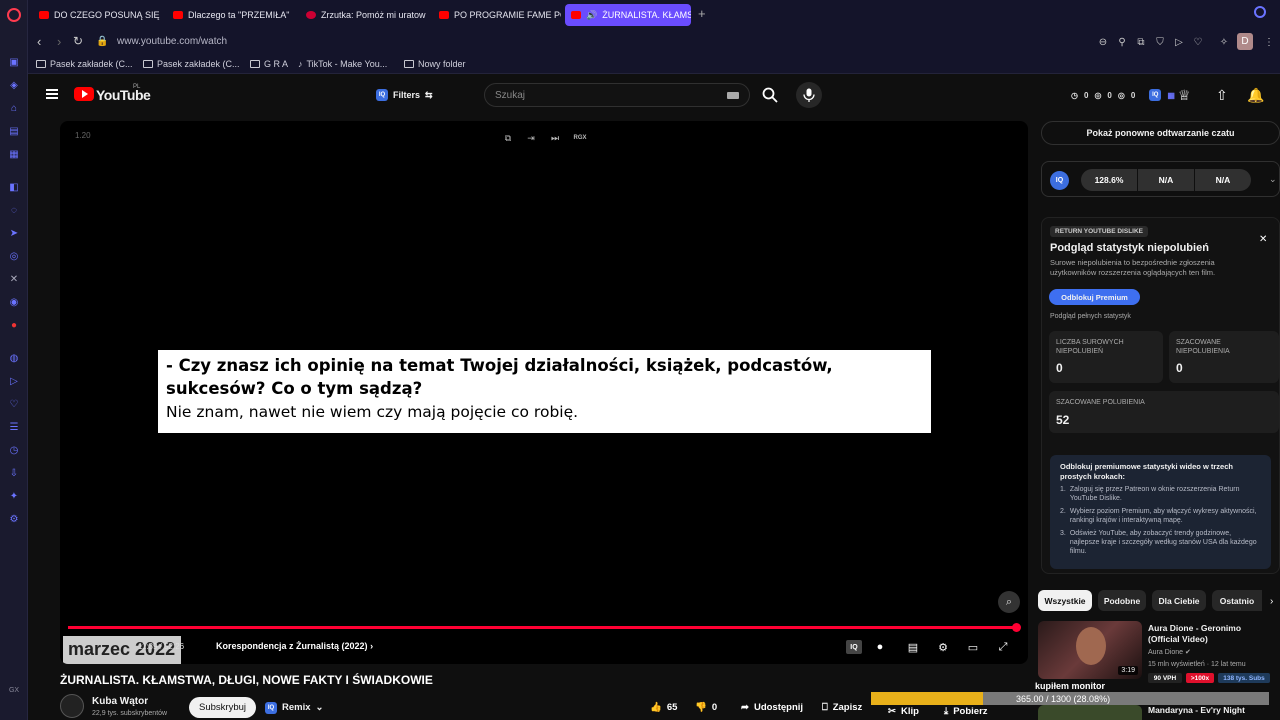  I want to click on play-icon: ▷, so click(1179, 42).